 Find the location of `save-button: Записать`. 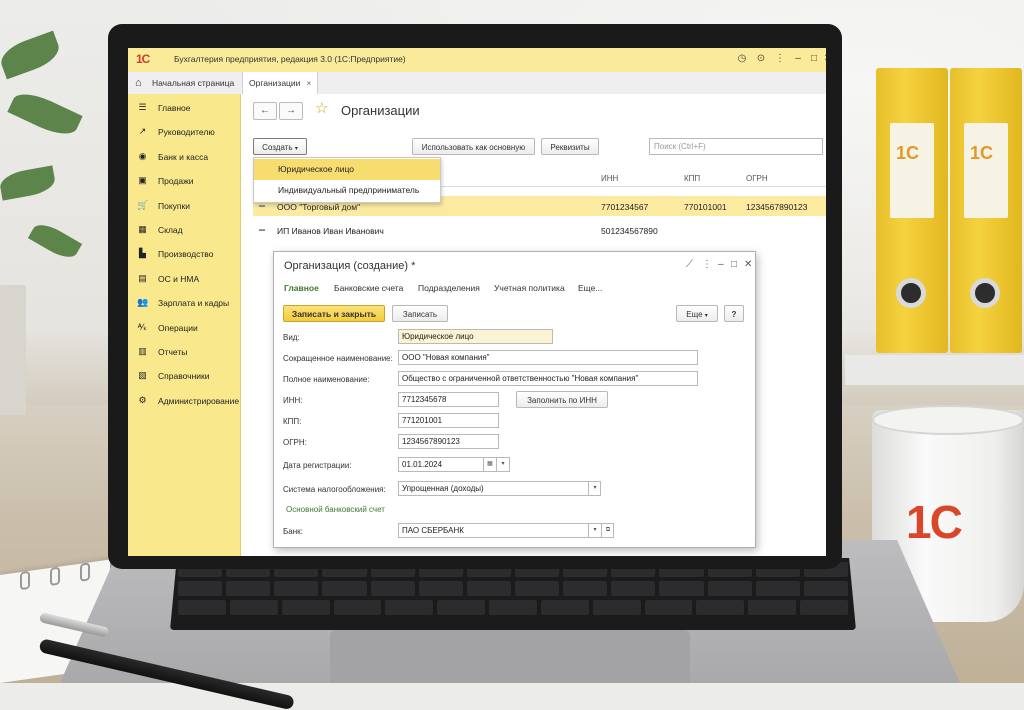

save-button: Записать is located at coordinates (420, 313).